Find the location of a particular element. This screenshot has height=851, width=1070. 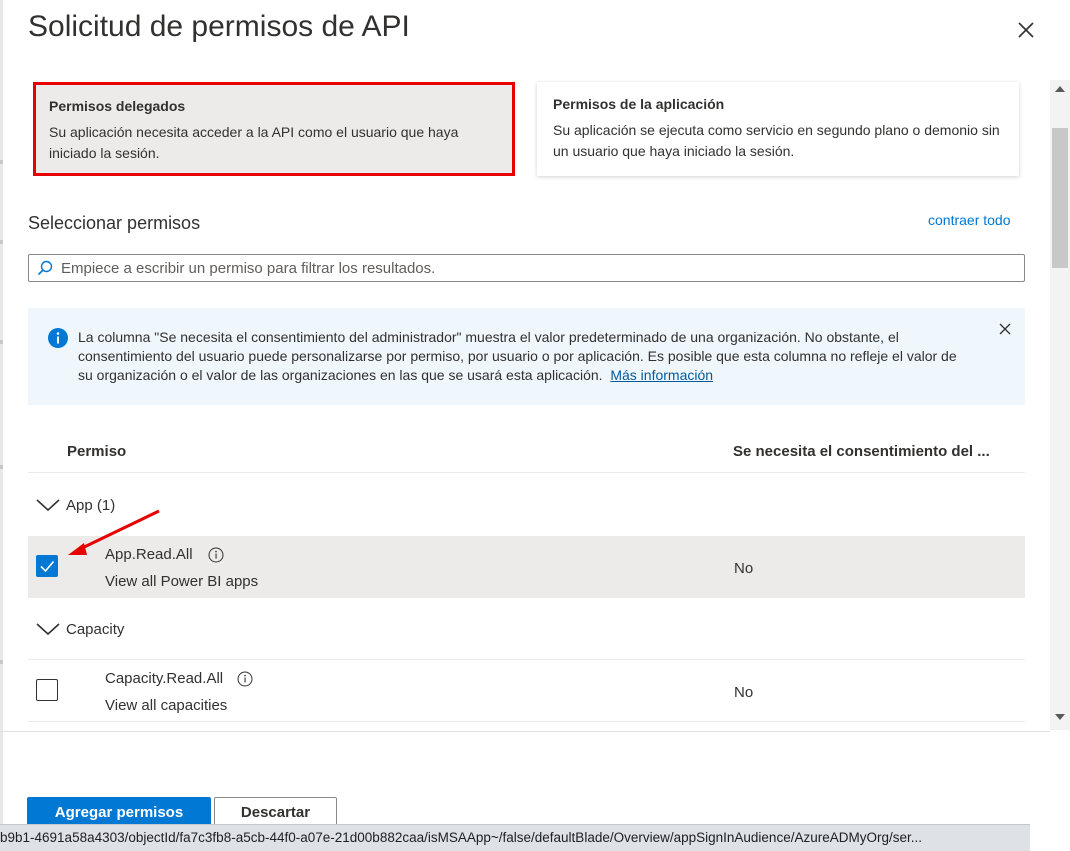

card-title: Permisos delegados is located at coordinates (117, 106).